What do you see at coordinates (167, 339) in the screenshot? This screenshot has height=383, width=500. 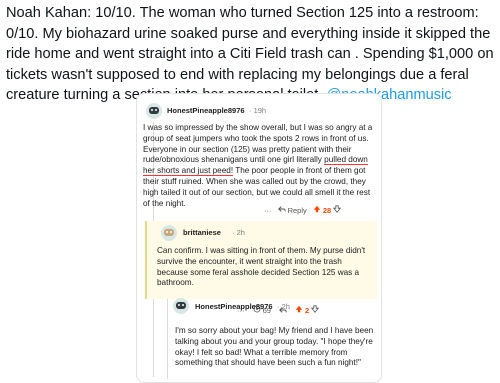 I see `thread-line` at bounding box center [167, 339].